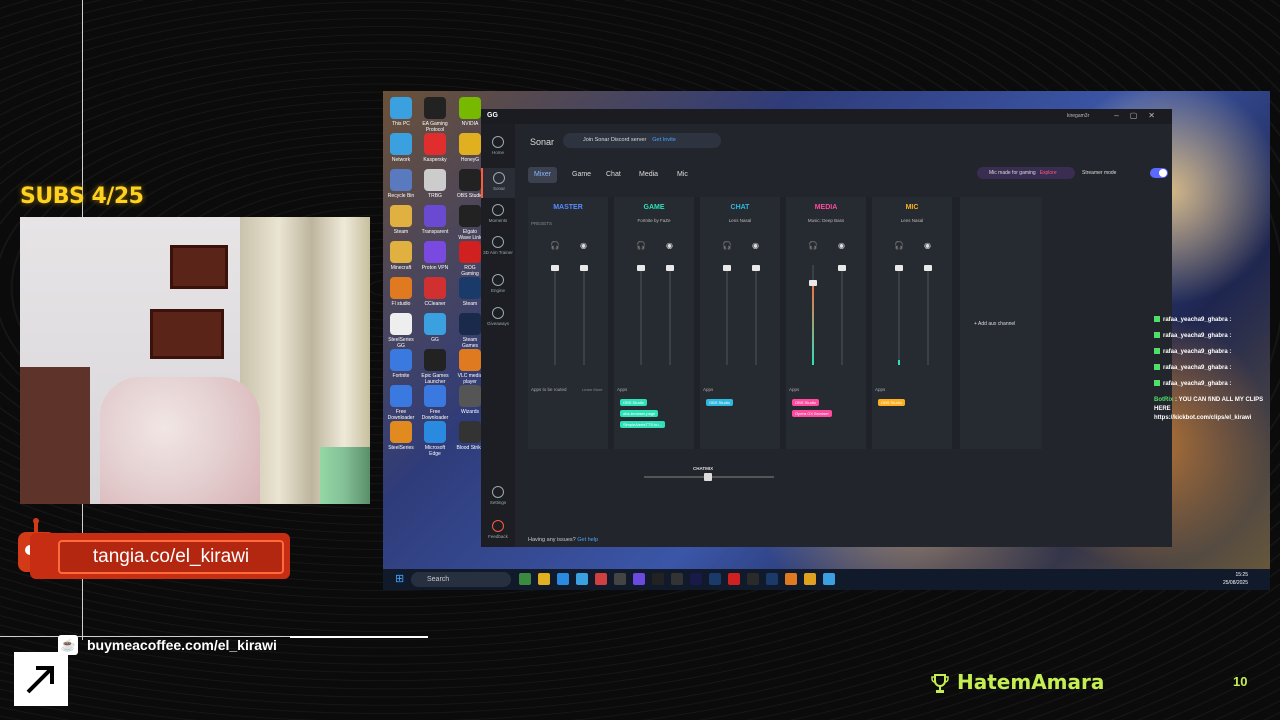 The height and width of the screenshot is (720, 1280). What do you see at coordinates (498, 316) in the screenshot?
I see `sidebar-item-giveaways: Giveaways` at bounding box center [498, 316].